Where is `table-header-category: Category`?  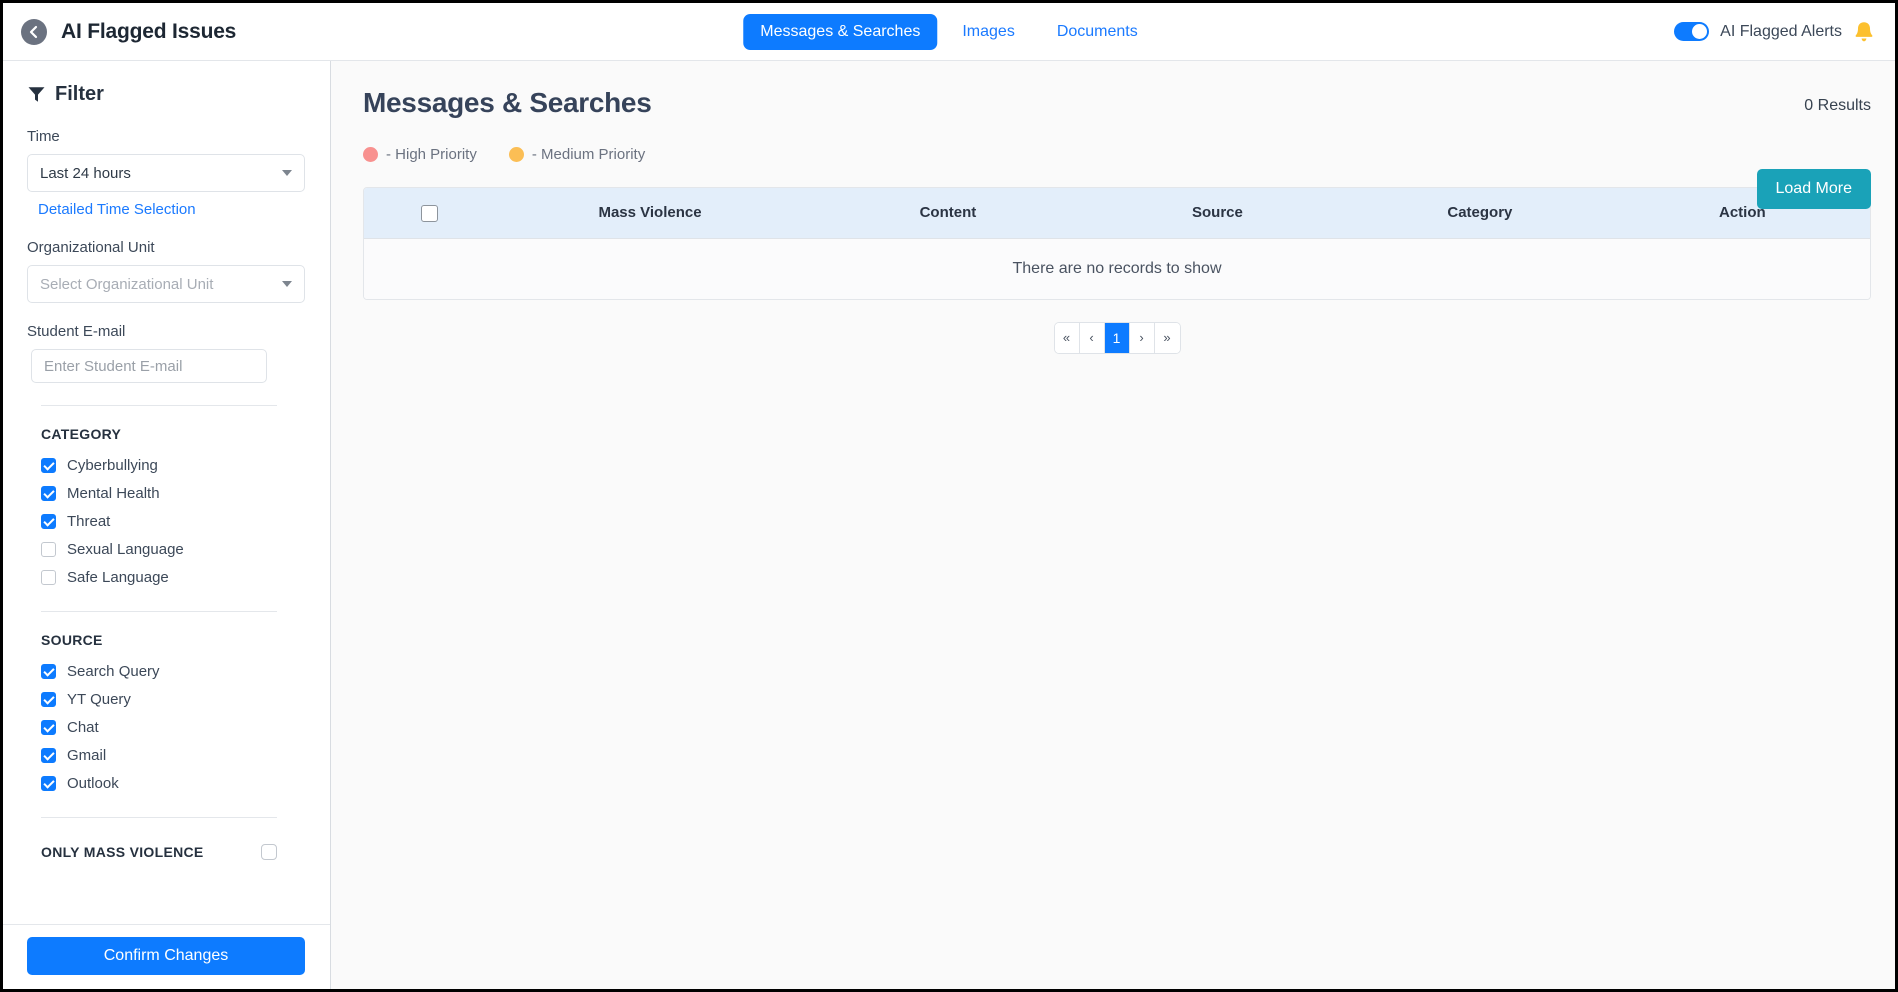
table-header-category: Category is located at coordinates (1480, 213).